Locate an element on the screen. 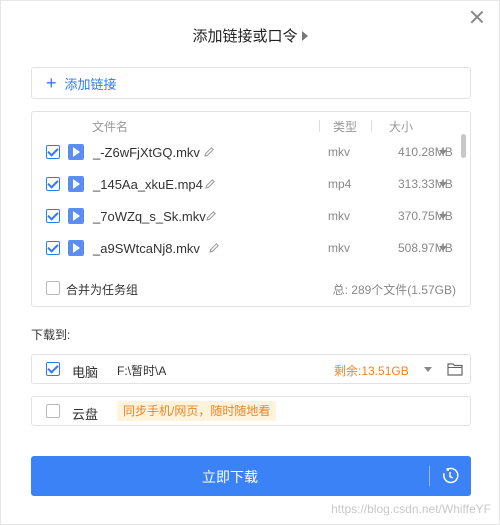  title-arrow-icon is located at coordinates (304, 36).